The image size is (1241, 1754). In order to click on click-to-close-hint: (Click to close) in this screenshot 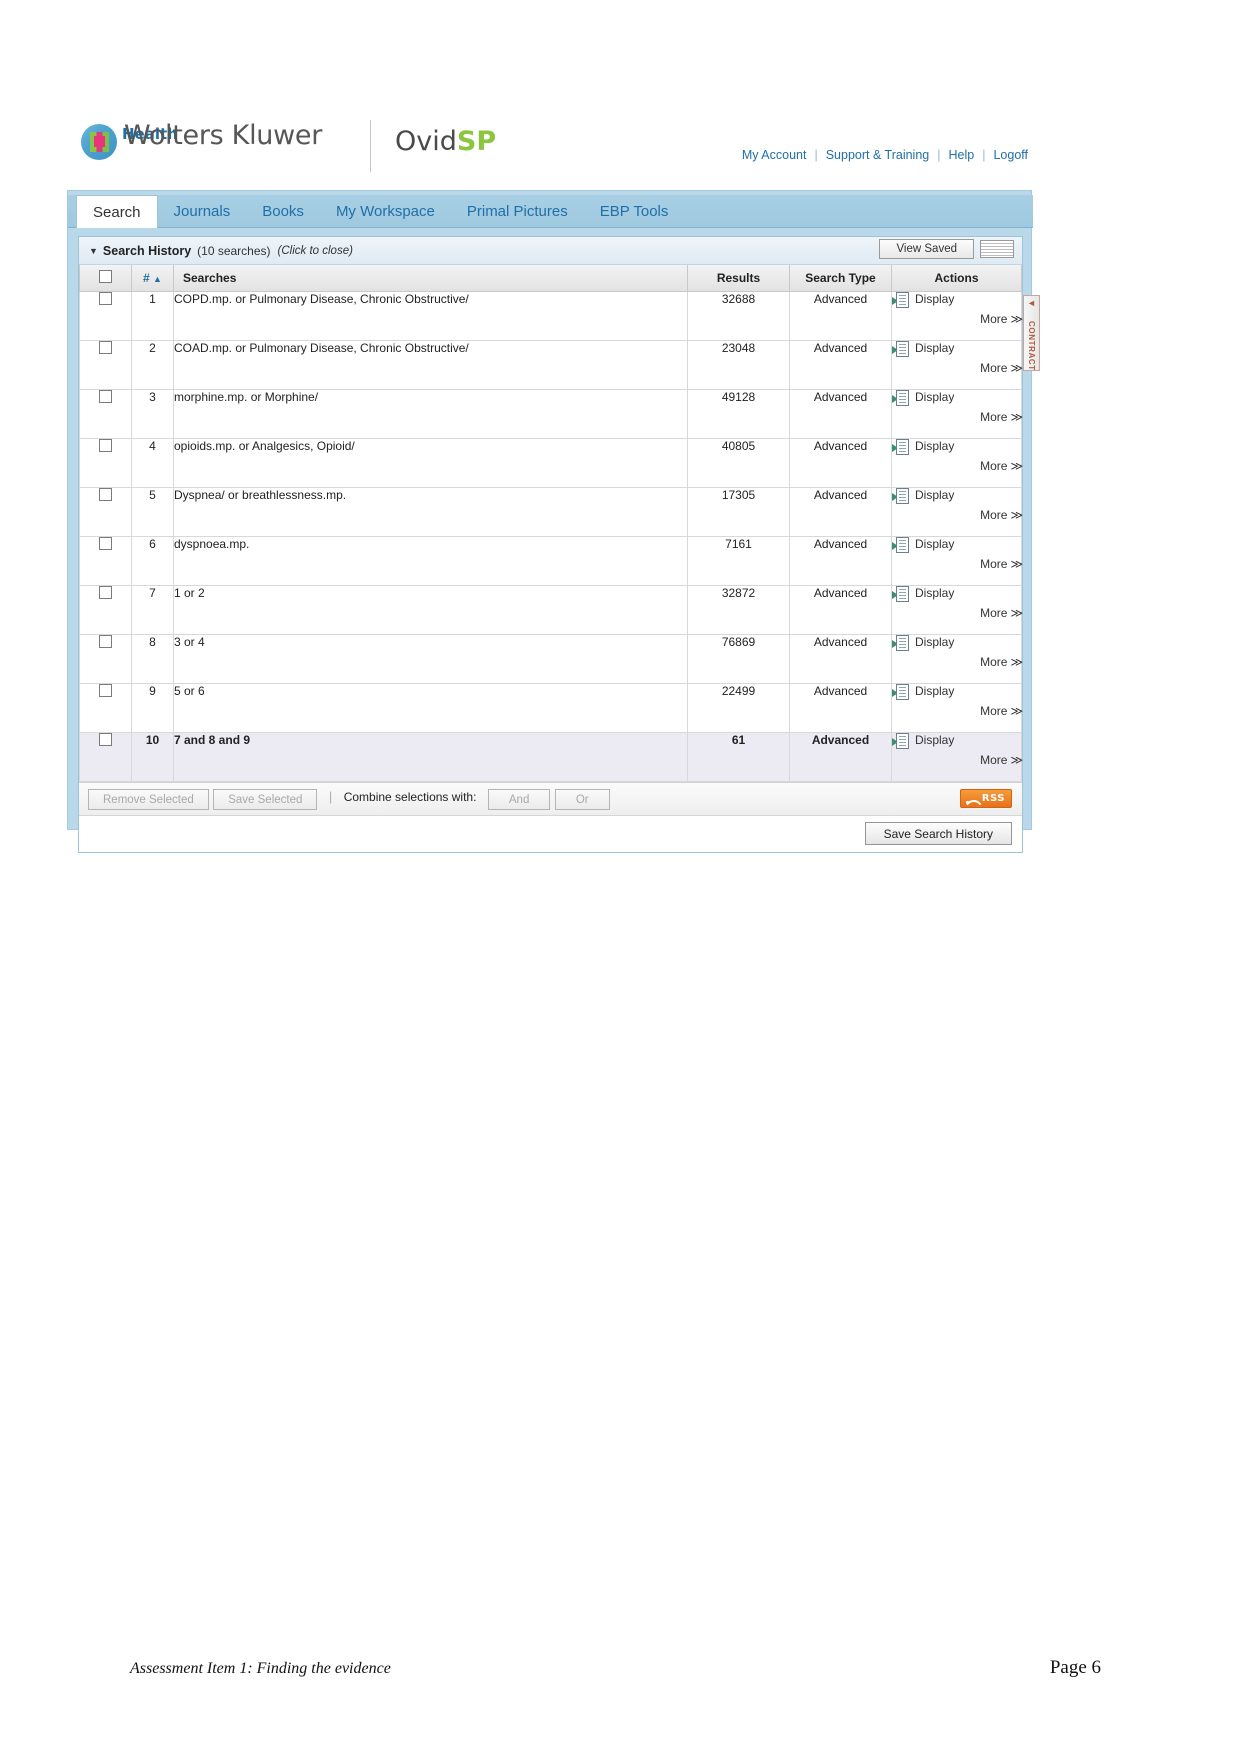, I will do `click(315, 251)`.